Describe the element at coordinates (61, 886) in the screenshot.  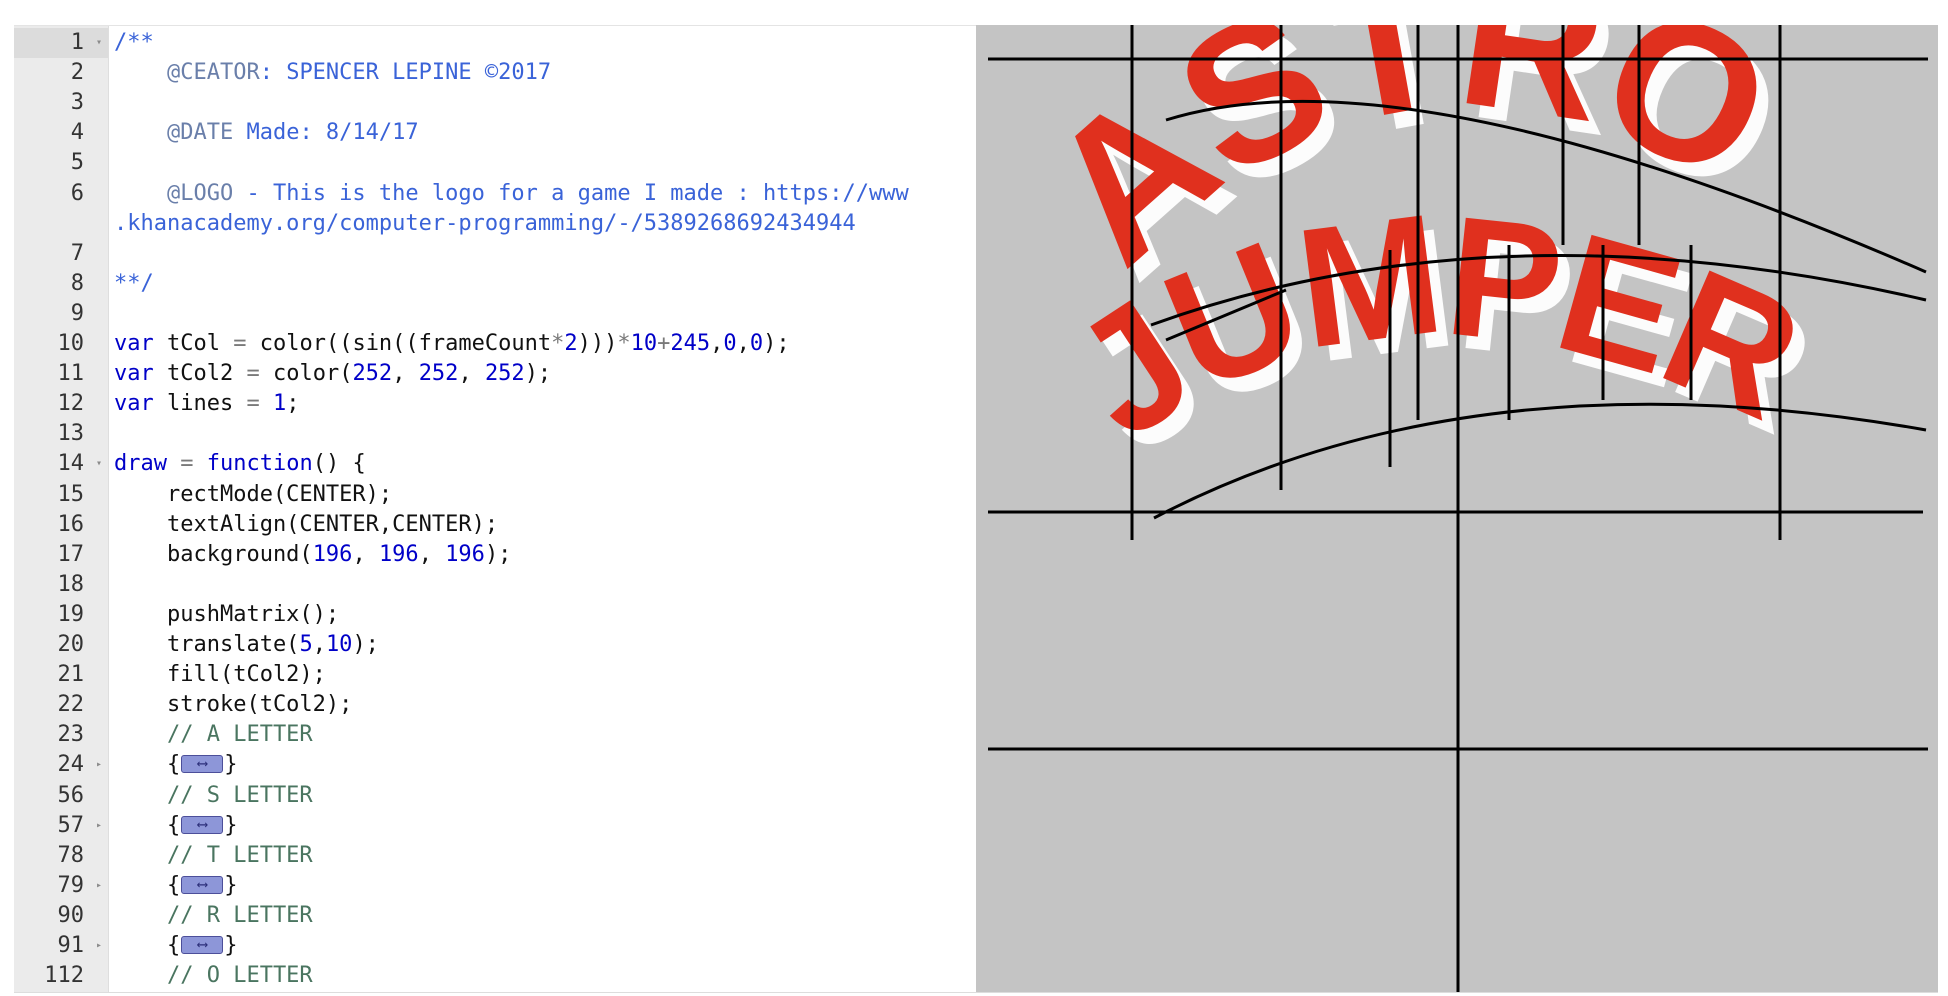
I see `gutter-line: 79 ▸` at that location.